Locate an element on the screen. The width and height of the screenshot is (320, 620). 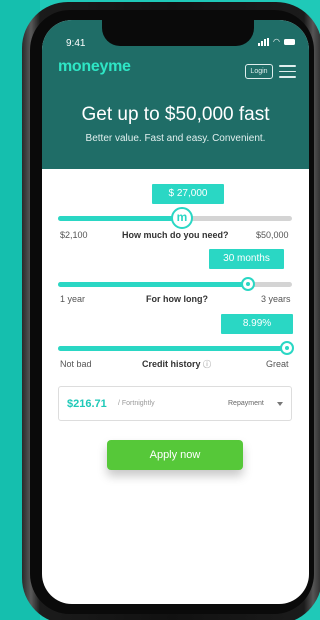
repayment-select: Repayment is located at coordinates (246, 403).